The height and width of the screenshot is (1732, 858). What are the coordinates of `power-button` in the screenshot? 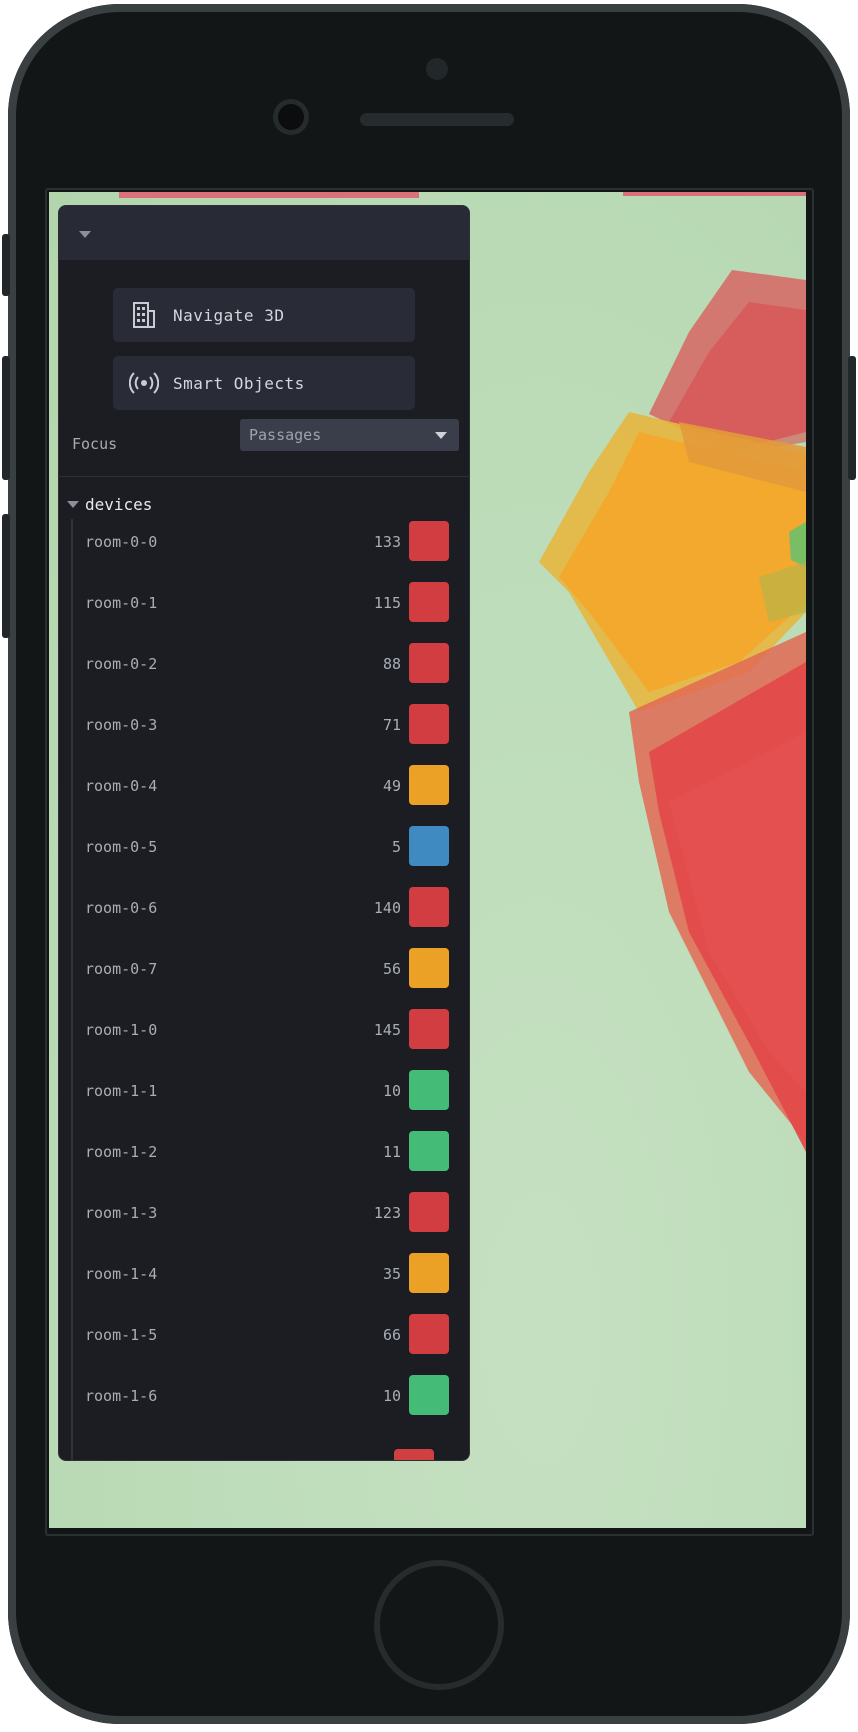 It's located at (852, 418).